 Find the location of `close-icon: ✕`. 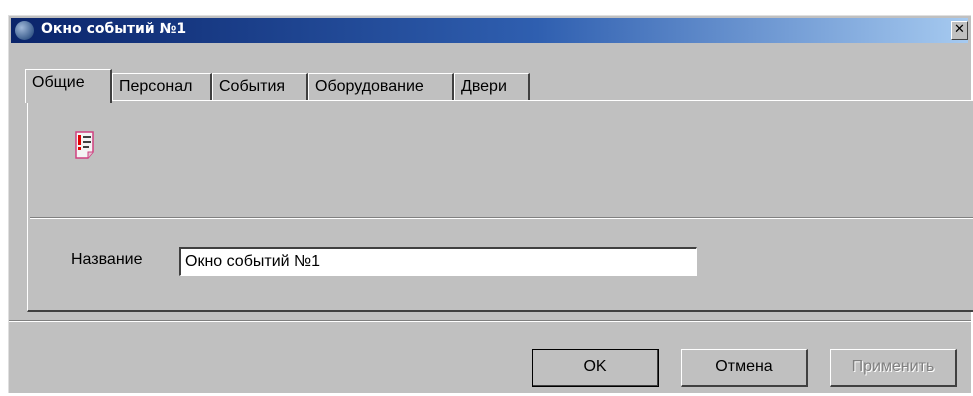

close-icon: ✕ is located at coordinates (959, 29).